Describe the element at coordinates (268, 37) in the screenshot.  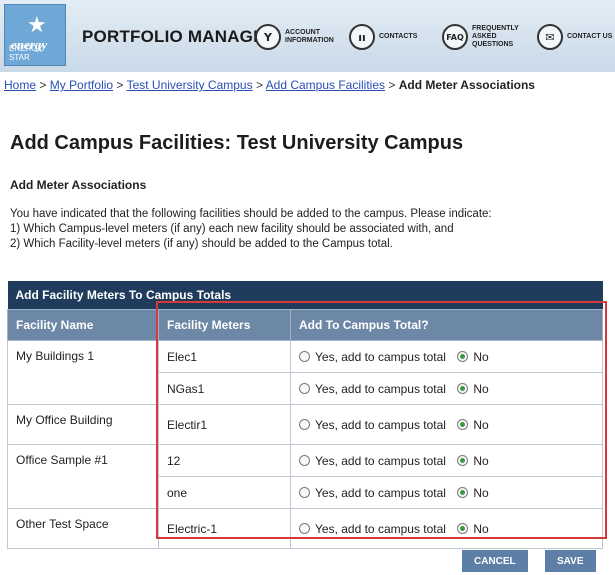
I see `key-icon: Y` at that location.